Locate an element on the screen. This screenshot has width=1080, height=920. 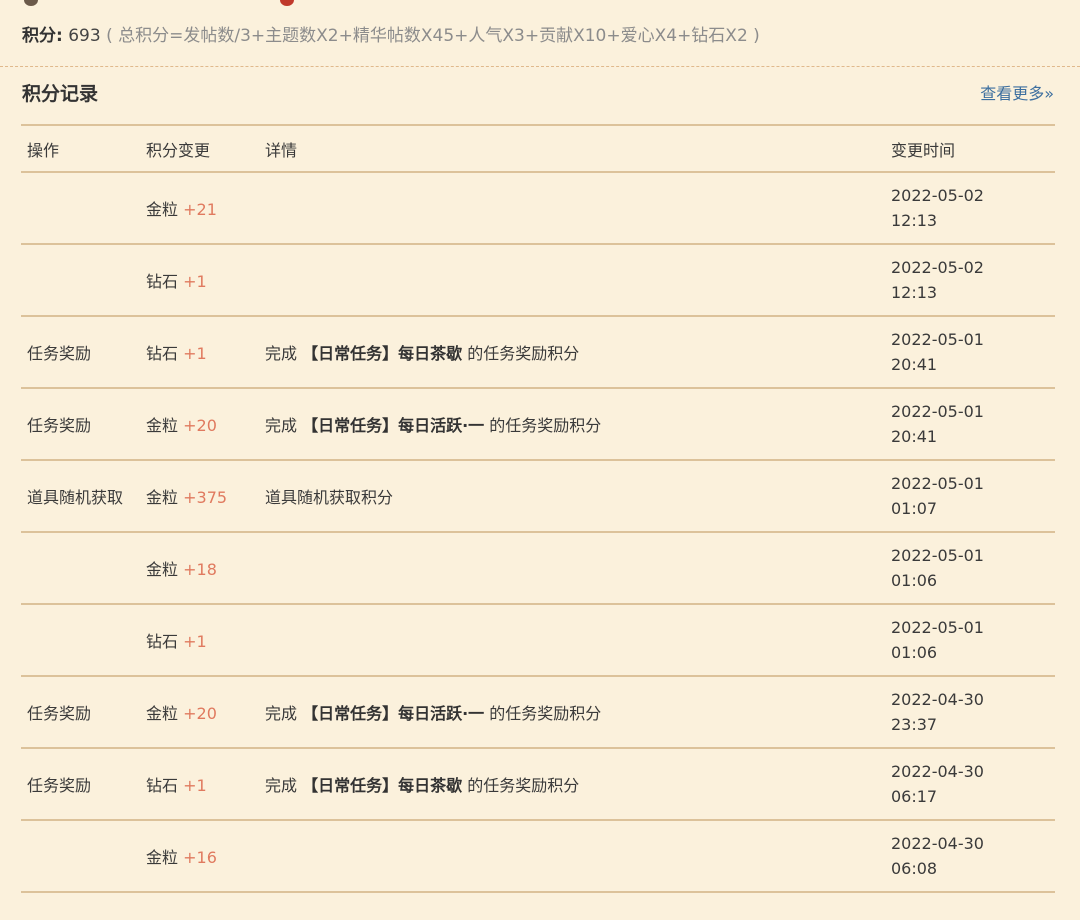
detail-prefix: 道具随机获取积分 is located at coordinates (329, 497).